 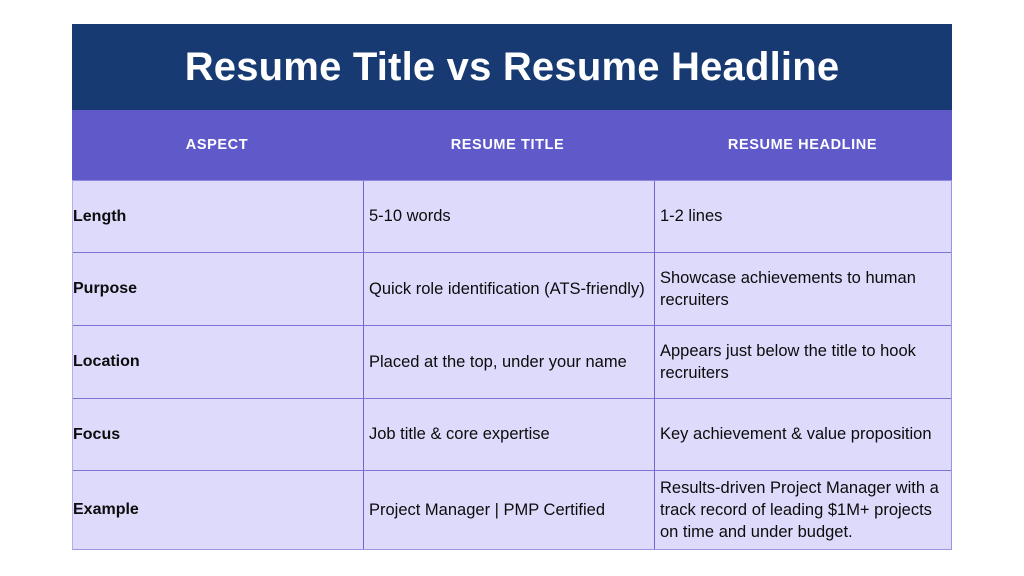 I want to click on cell-resume-headline: Key achievement & value proposition, so click(x=803, y=434).